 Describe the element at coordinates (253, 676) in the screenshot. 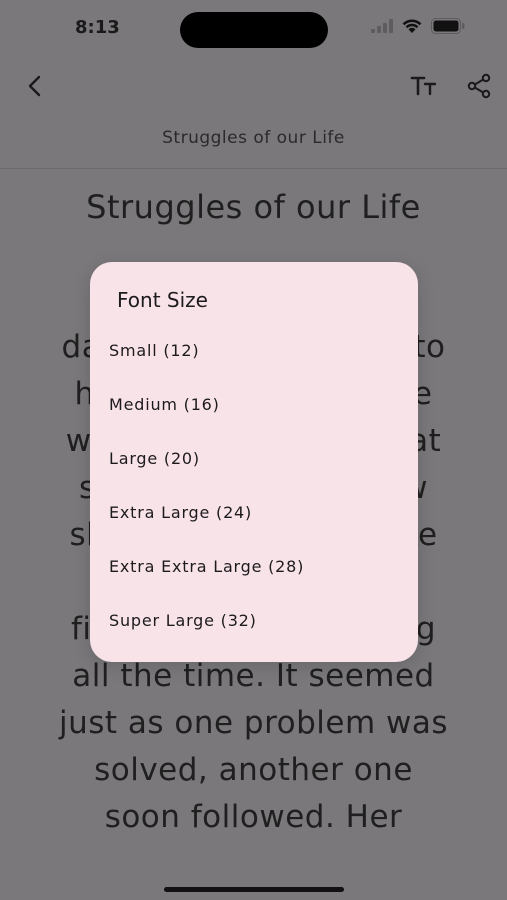

I see `article-line: all the time. It seemed` at that location.